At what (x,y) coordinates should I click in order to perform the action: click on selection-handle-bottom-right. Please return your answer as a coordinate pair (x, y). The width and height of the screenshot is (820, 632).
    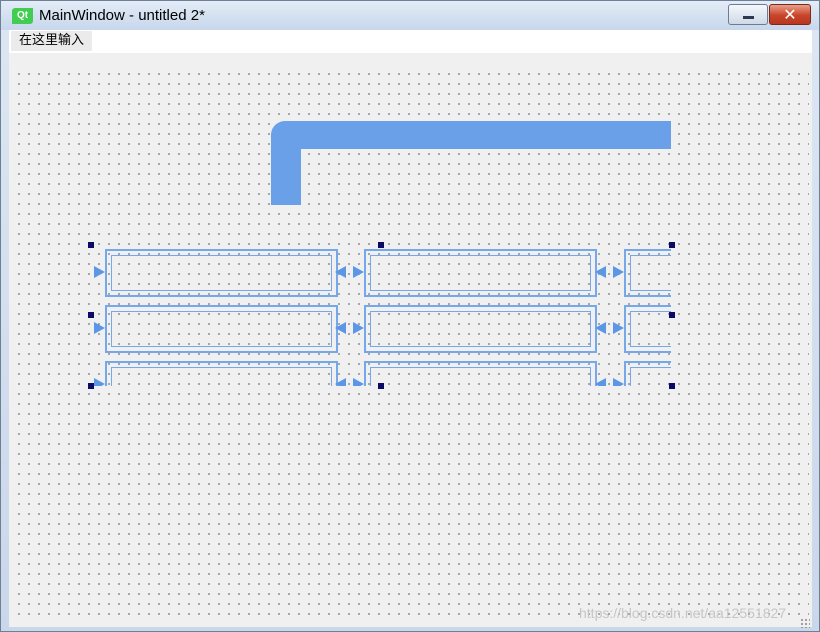
    Looking at the image, I should click on (672, 386).